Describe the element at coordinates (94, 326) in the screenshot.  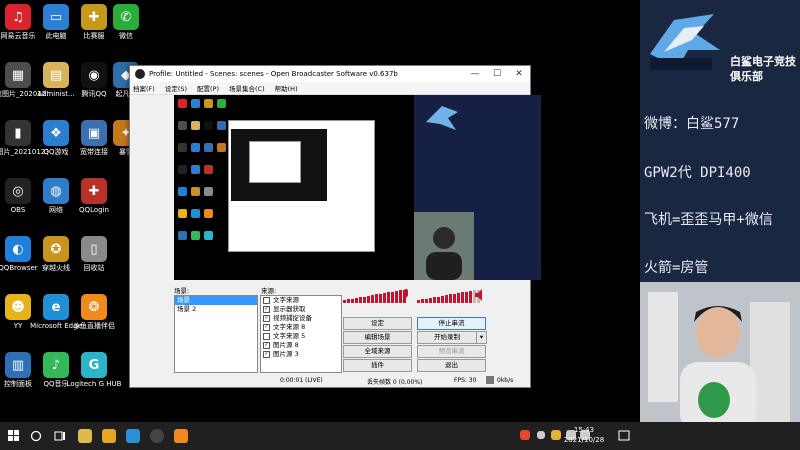
I see `desktop-icon-label: 斗鱼直播伴侣` at that location.